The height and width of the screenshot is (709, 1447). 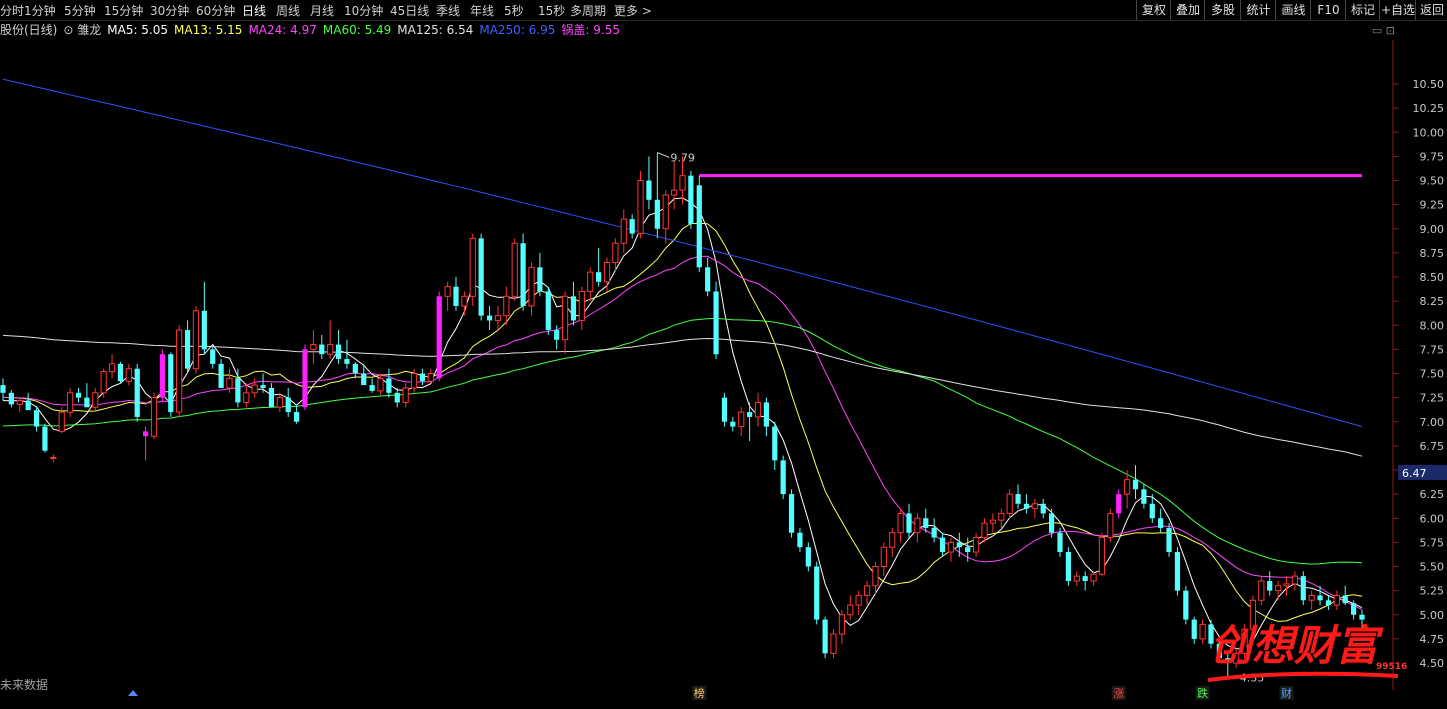 What do you see at coordinates (24, 685) in the screenshot?
I see `future-data-label: 未来数据` at bounding box center [24, 685].